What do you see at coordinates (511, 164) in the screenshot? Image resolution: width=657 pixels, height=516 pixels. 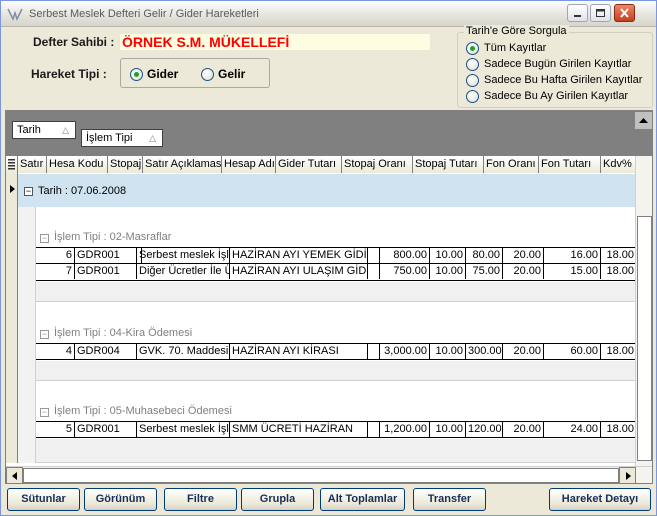 I see `col-fon-orani: Fon Oranı` at bounding box center [511, 164].